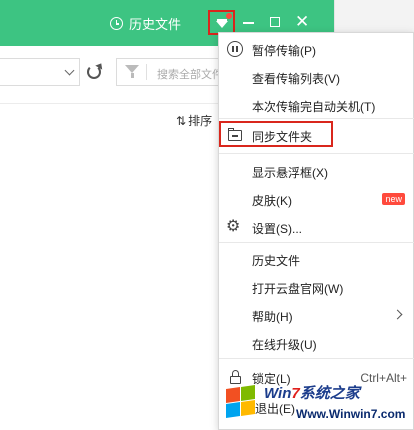 Image resolution: width=414 pixels, height=430 pixels. I want to click on menu-item-transfer-list: 查看传输列表(V), so click(316, 77).